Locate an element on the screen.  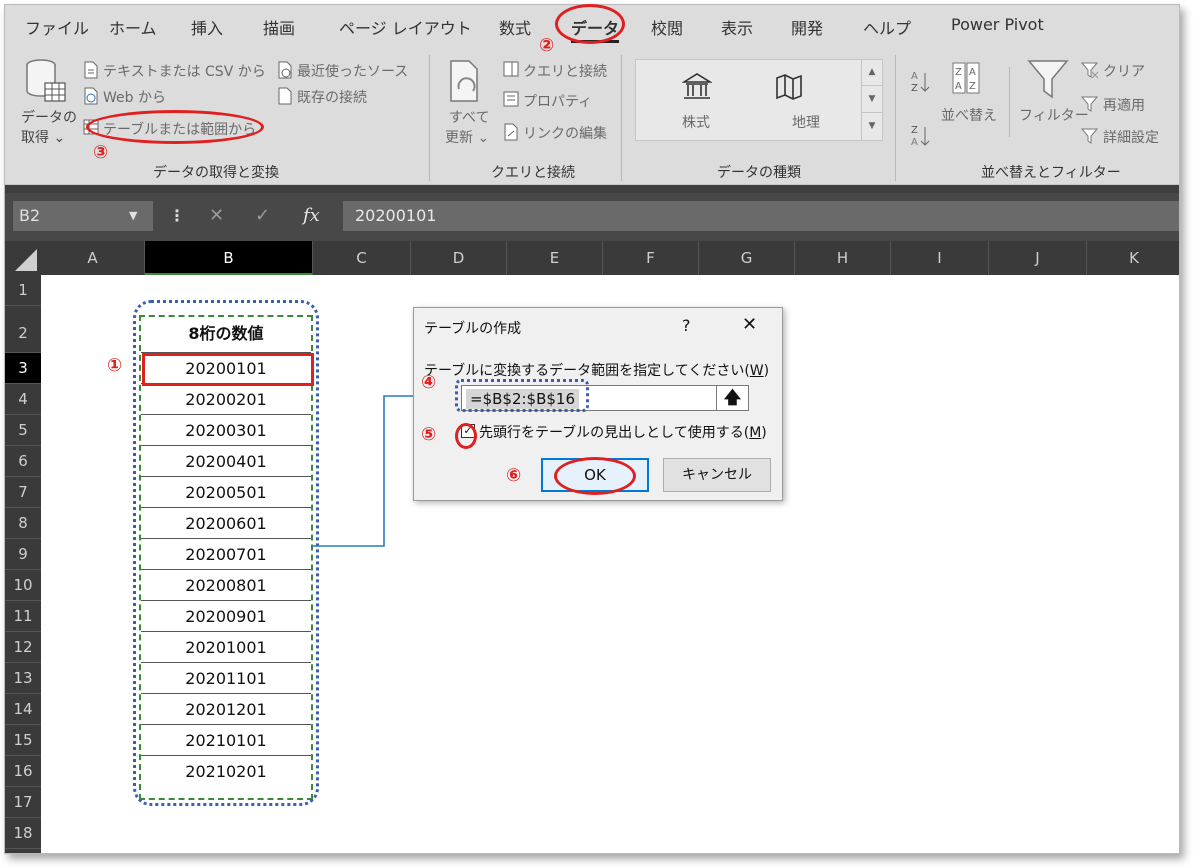
column-header: K is located at coordinates (1133, 258).